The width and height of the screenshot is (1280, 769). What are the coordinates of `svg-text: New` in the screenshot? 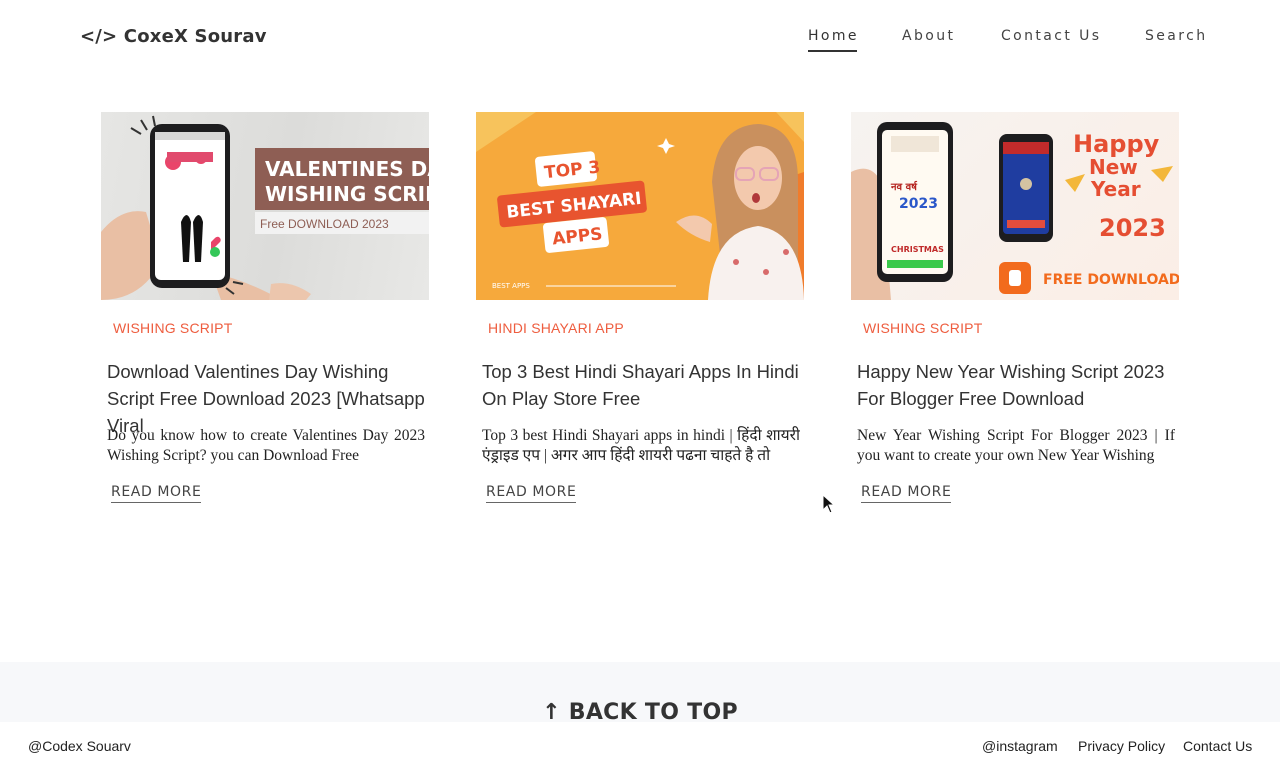 It's located at (1113, 167).